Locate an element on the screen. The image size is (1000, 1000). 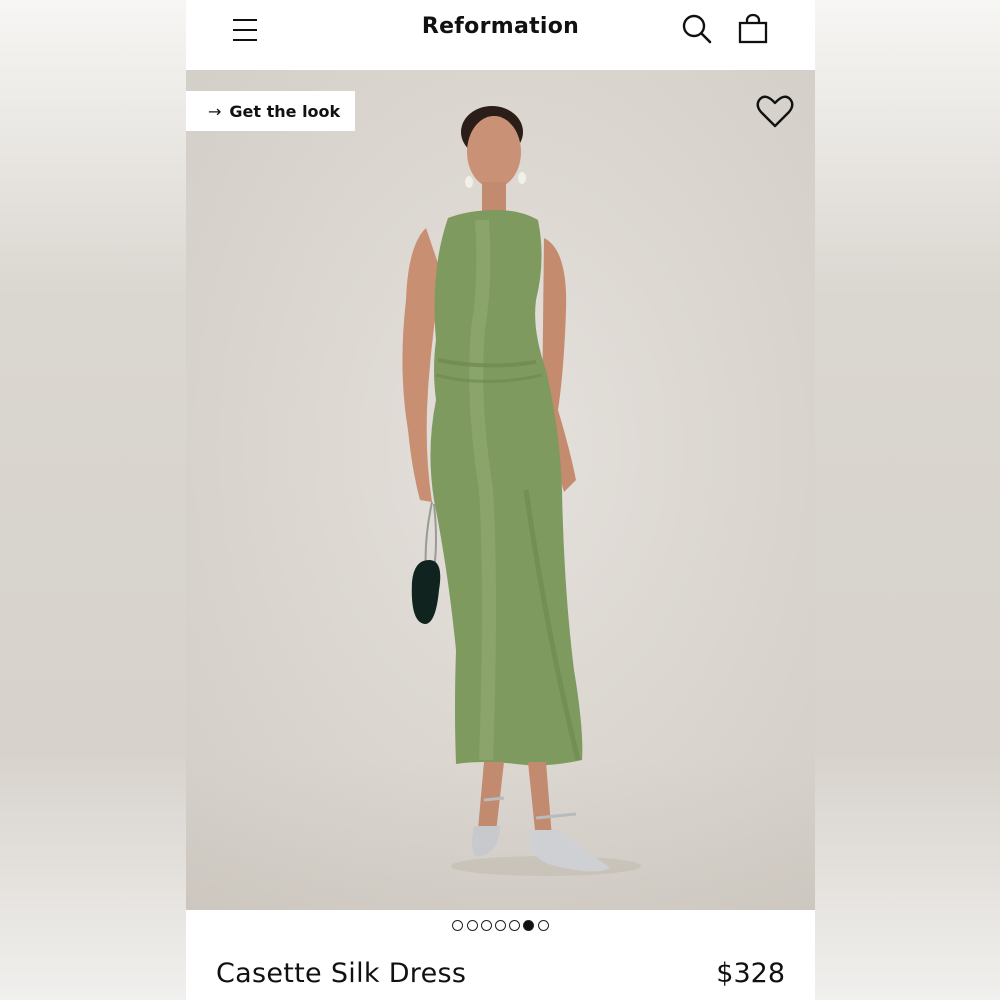
get-the-look-button: → Get the look is located at coordinates (270, 111).